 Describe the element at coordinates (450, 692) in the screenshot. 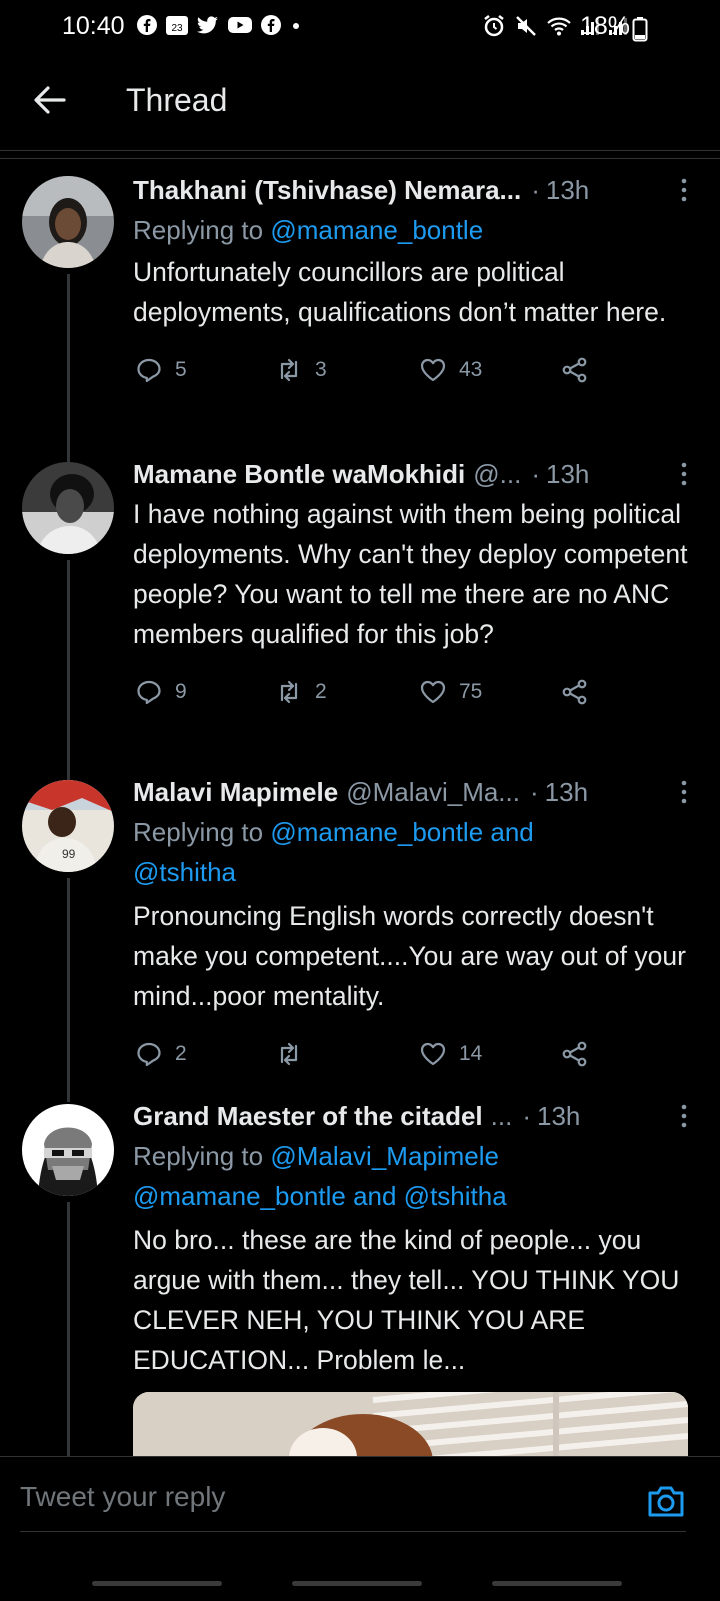

I see `like-button: 75` at that location.